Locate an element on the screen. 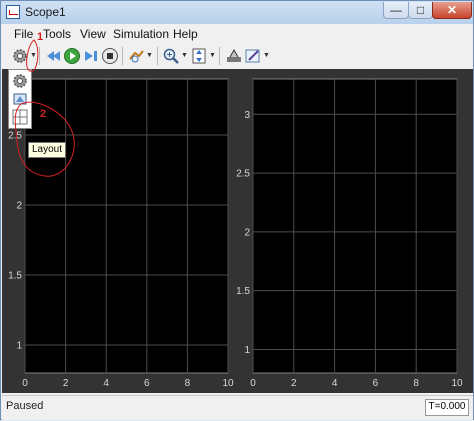  annotation-label-1: 1 is located at coordinates (40, 37).